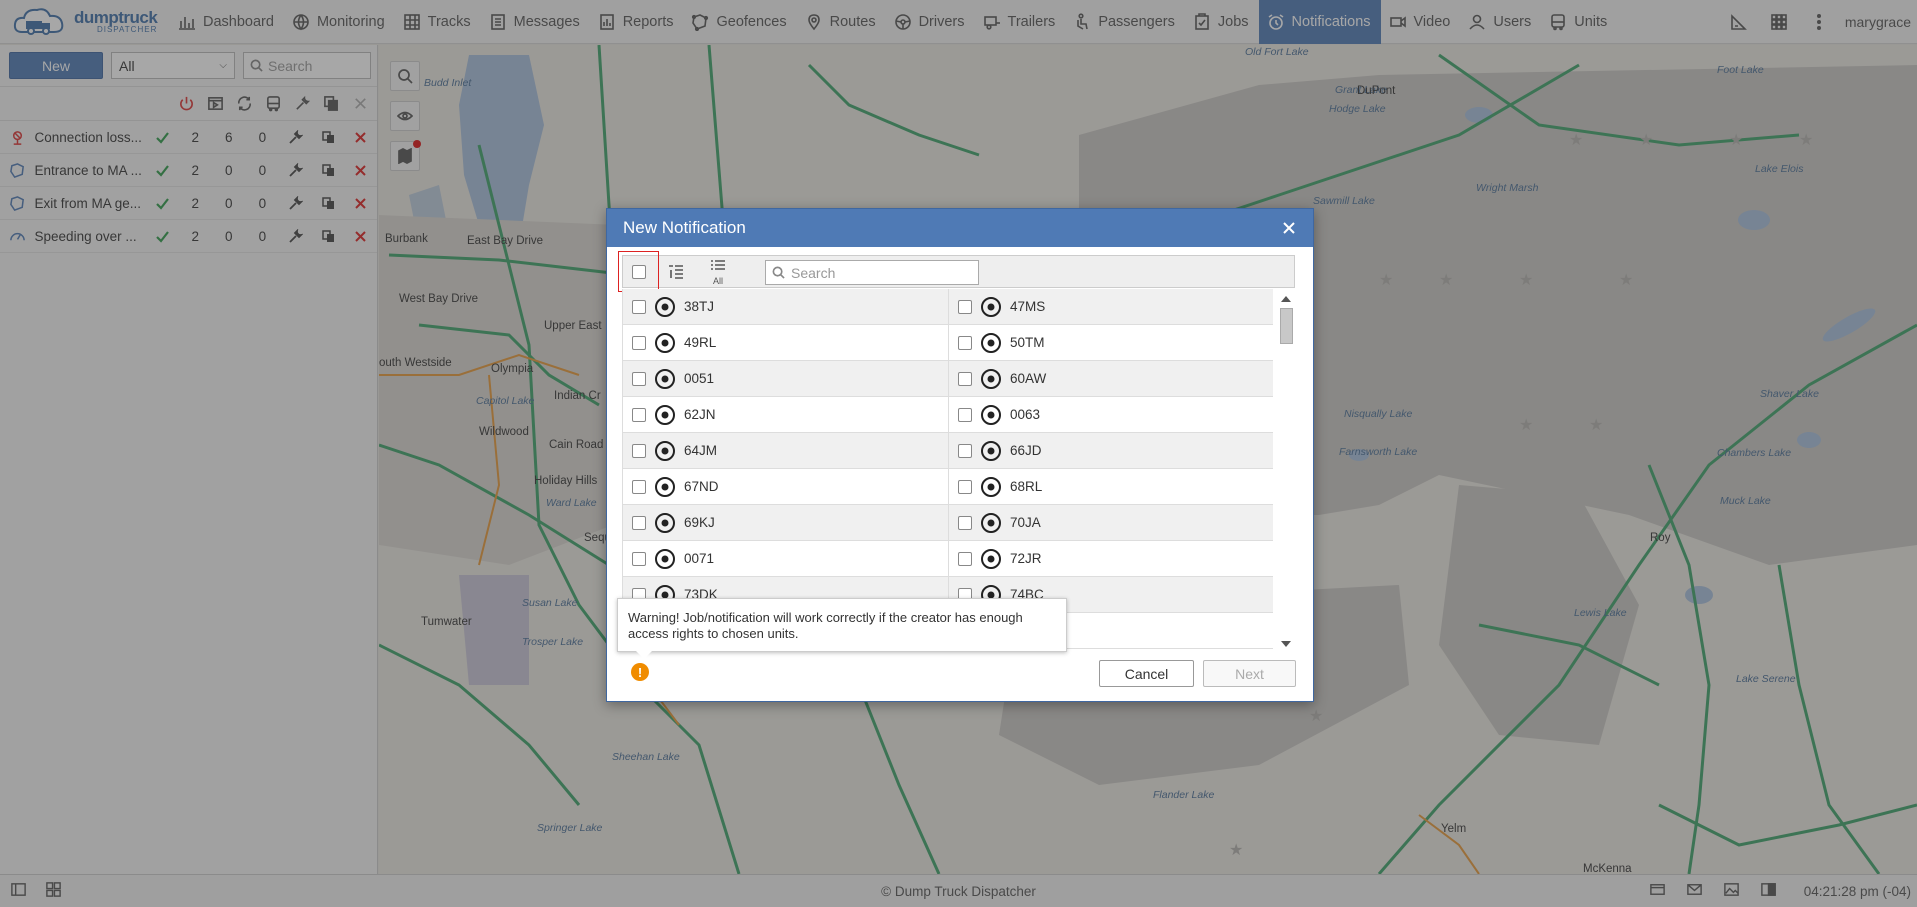 Image resolution: width=1917 pixels, height=907 pixels. I want to click on select-all-checkbox, so click(638, 271).